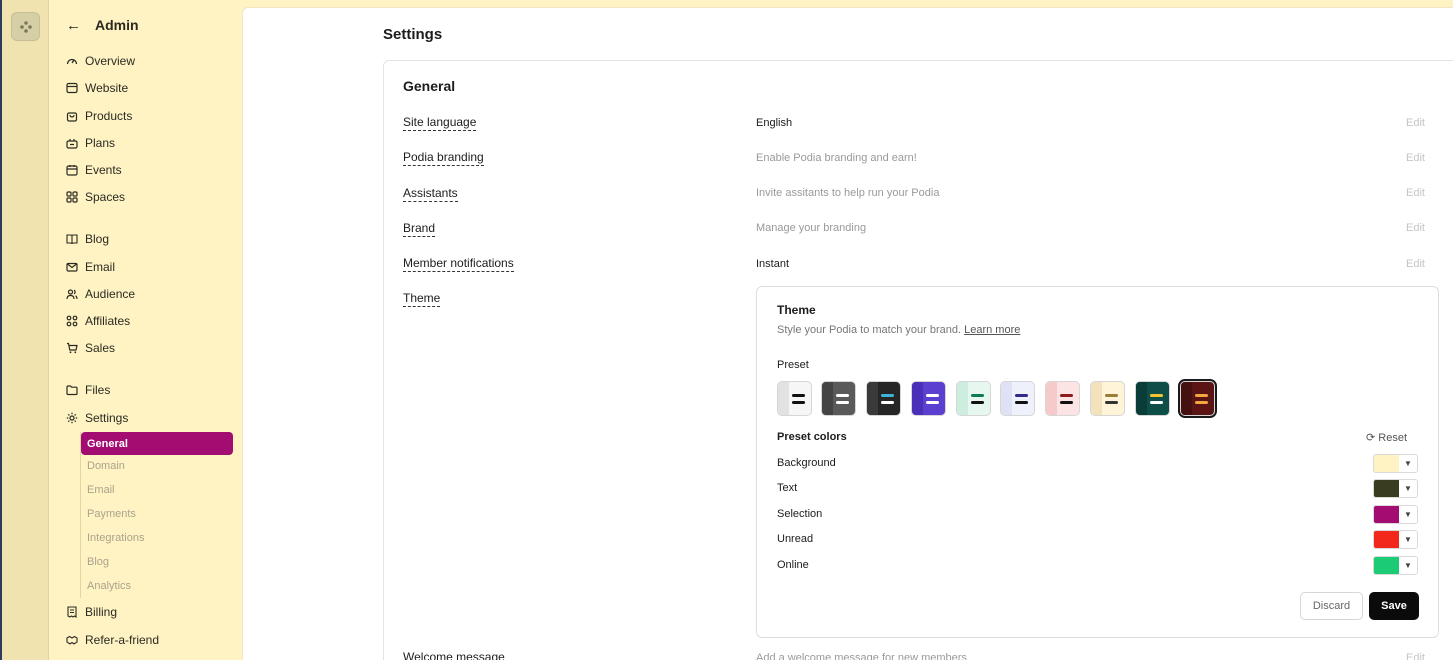 The width and height of the screenshot is (1453, 660). What do you see at coordinates (105, 197) in the screenshot?
I see `sidebar-item-label: Spaces` at bounding box center [105, 197].